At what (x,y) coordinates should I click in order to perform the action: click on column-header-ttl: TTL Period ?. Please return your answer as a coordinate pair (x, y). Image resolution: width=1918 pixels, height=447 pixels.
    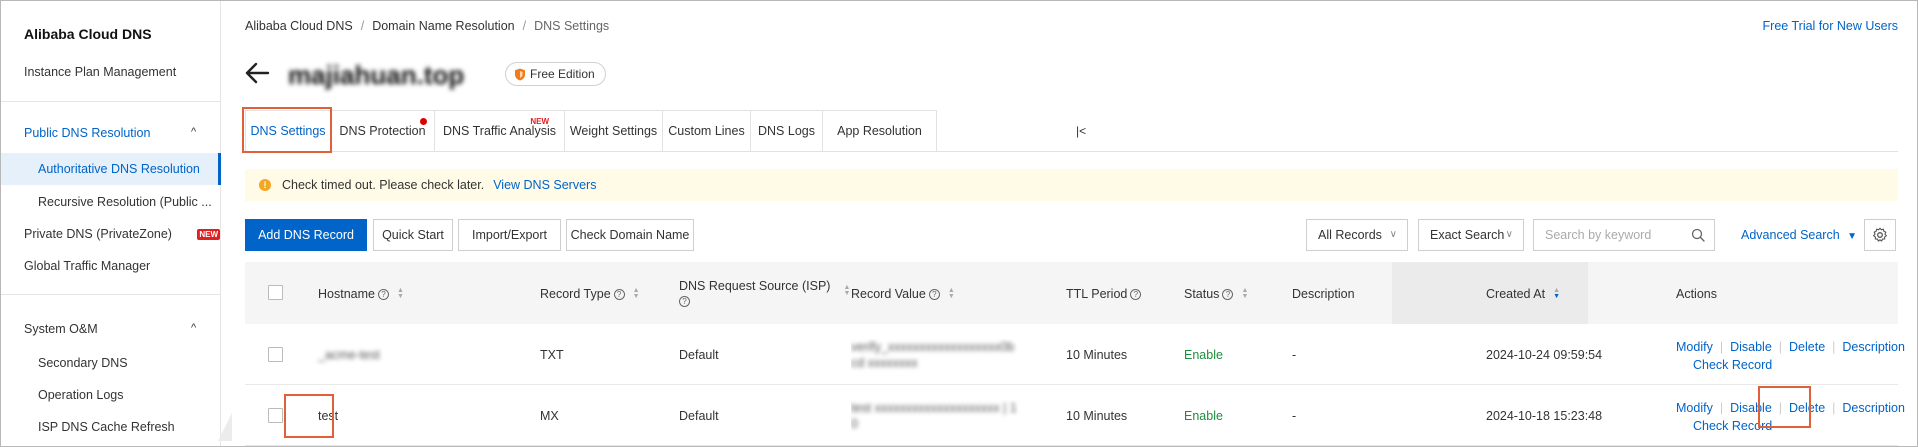
    Looking at the image, I should click on (1104, 294).